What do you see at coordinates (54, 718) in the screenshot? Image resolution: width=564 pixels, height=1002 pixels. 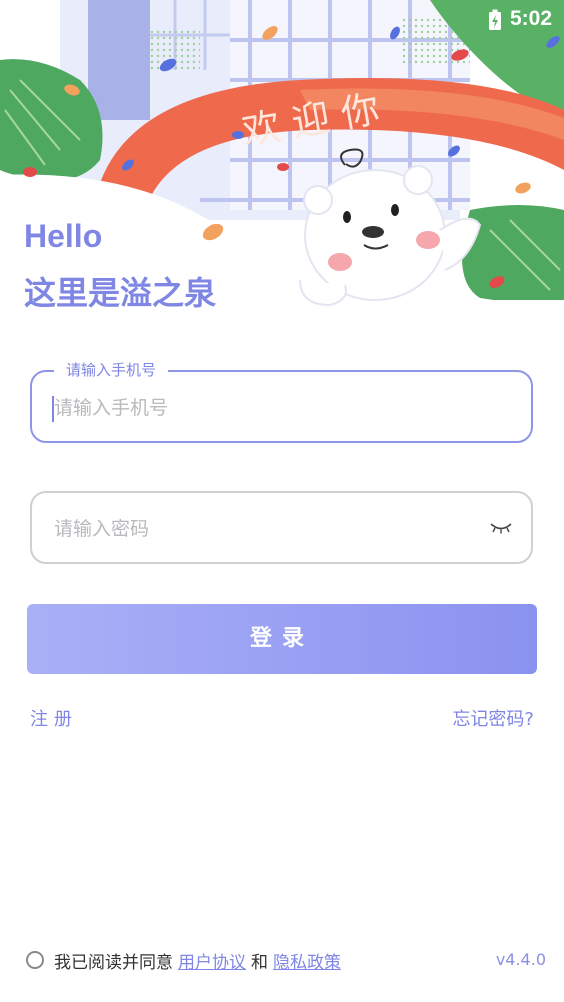 I see `register-link: 注册` at bounding box center [54, 718].